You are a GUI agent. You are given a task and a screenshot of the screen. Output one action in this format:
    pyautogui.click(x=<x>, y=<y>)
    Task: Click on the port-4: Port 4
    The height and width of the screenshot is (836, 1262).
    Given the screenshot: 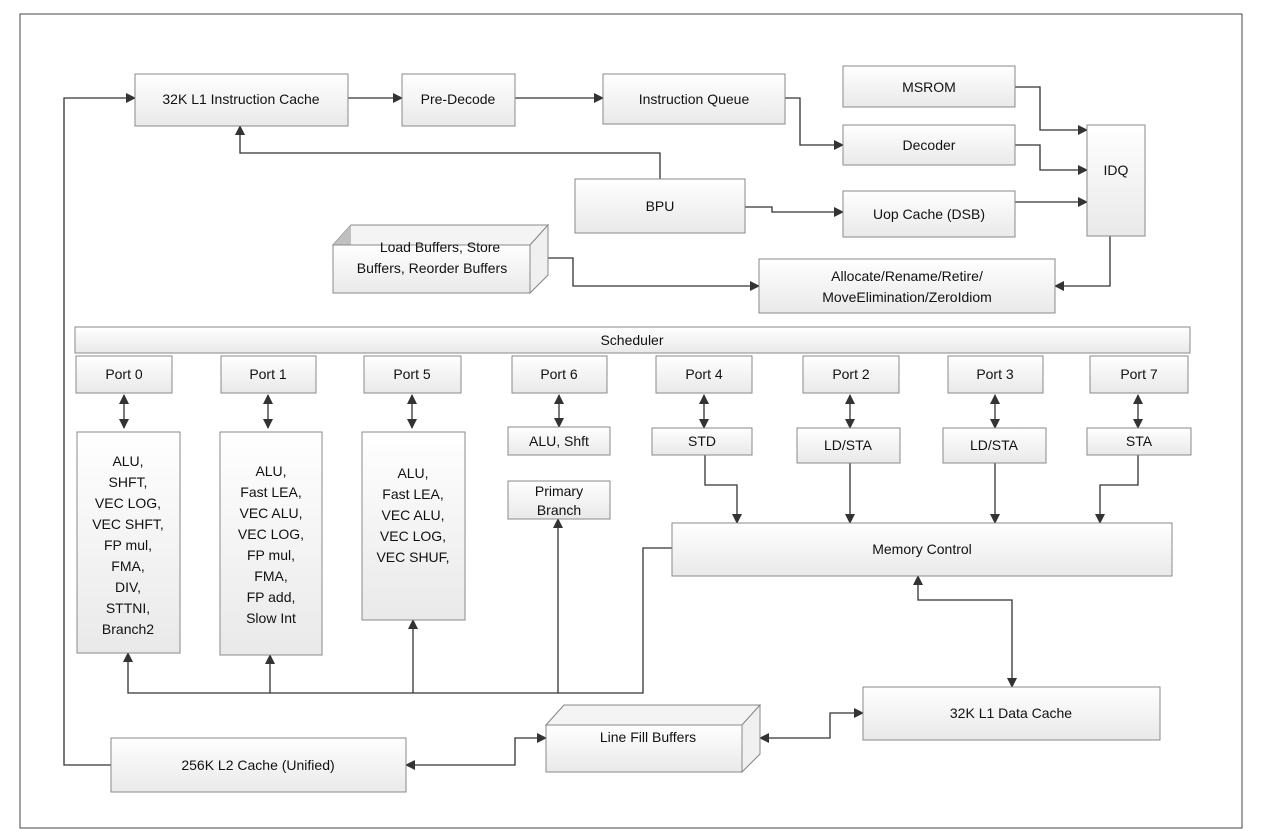 What is the action you would take?
    pyautogui.click(x=704, y=374)
    